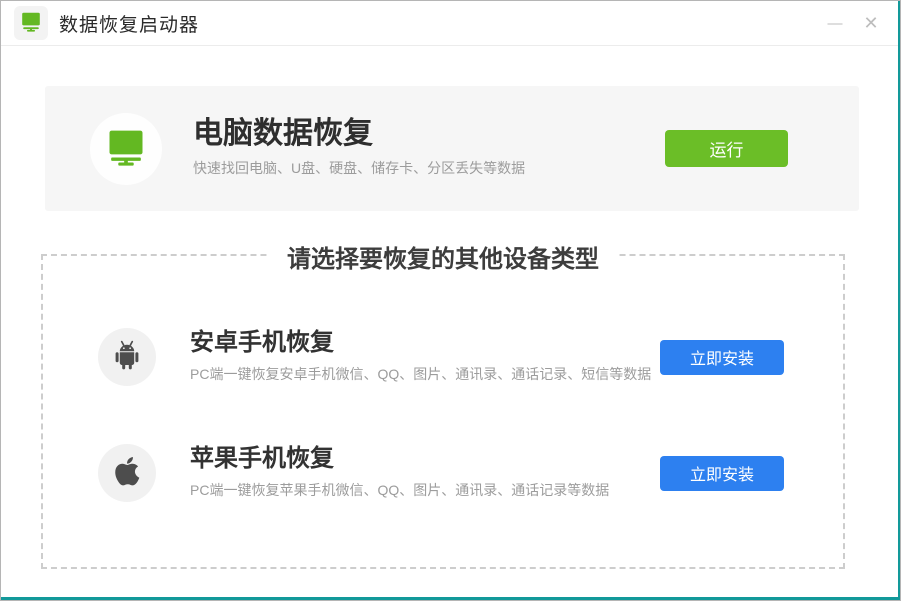  I want to click on ios-title: 苹果手机恢复, so click(262, 458).